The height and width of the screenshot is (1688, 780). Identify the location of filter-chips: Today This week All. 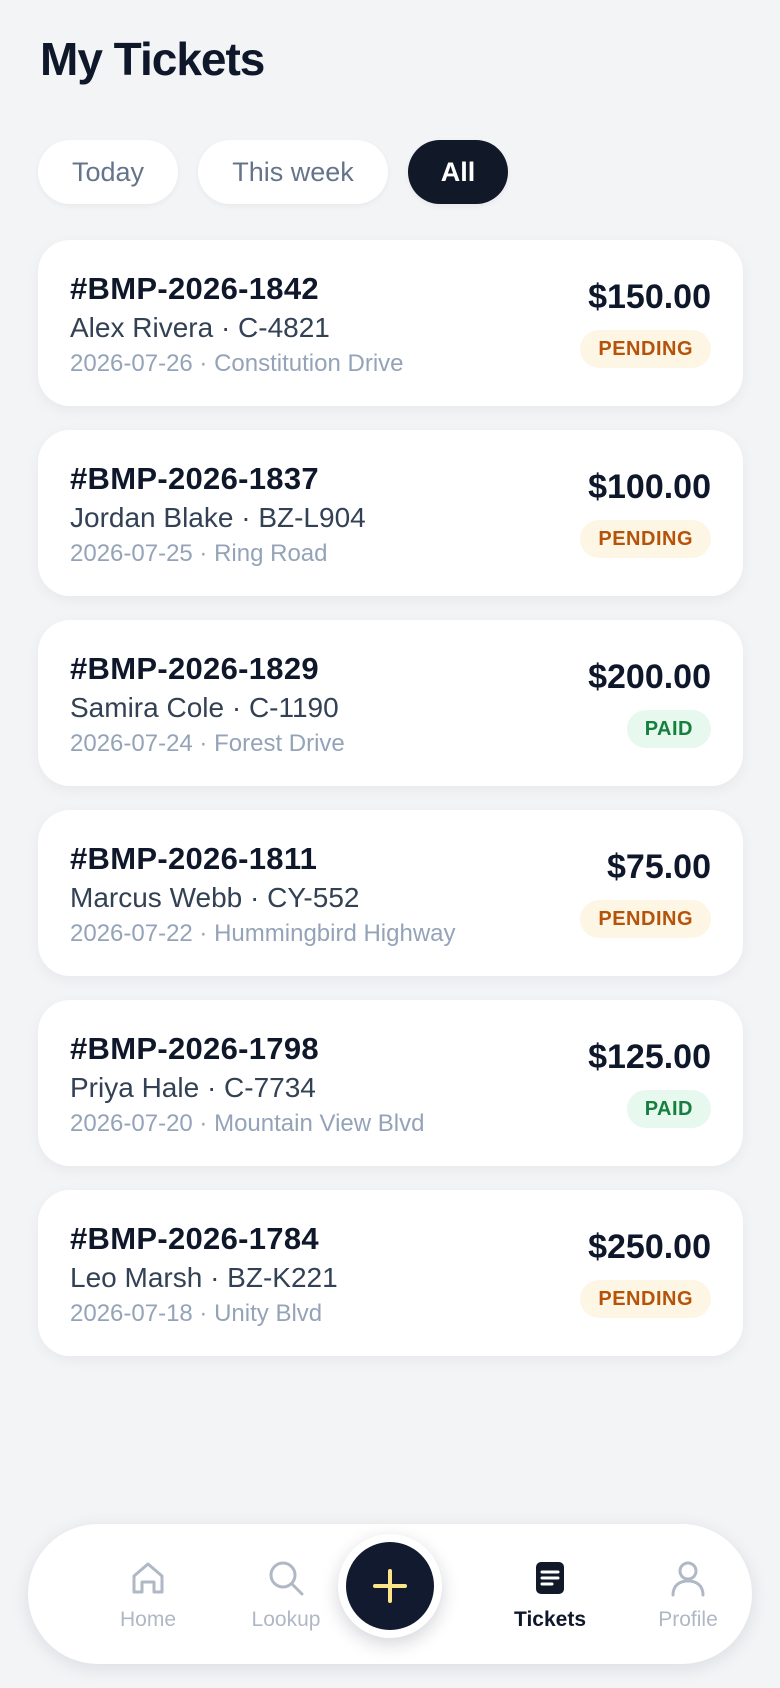
(273, 172).